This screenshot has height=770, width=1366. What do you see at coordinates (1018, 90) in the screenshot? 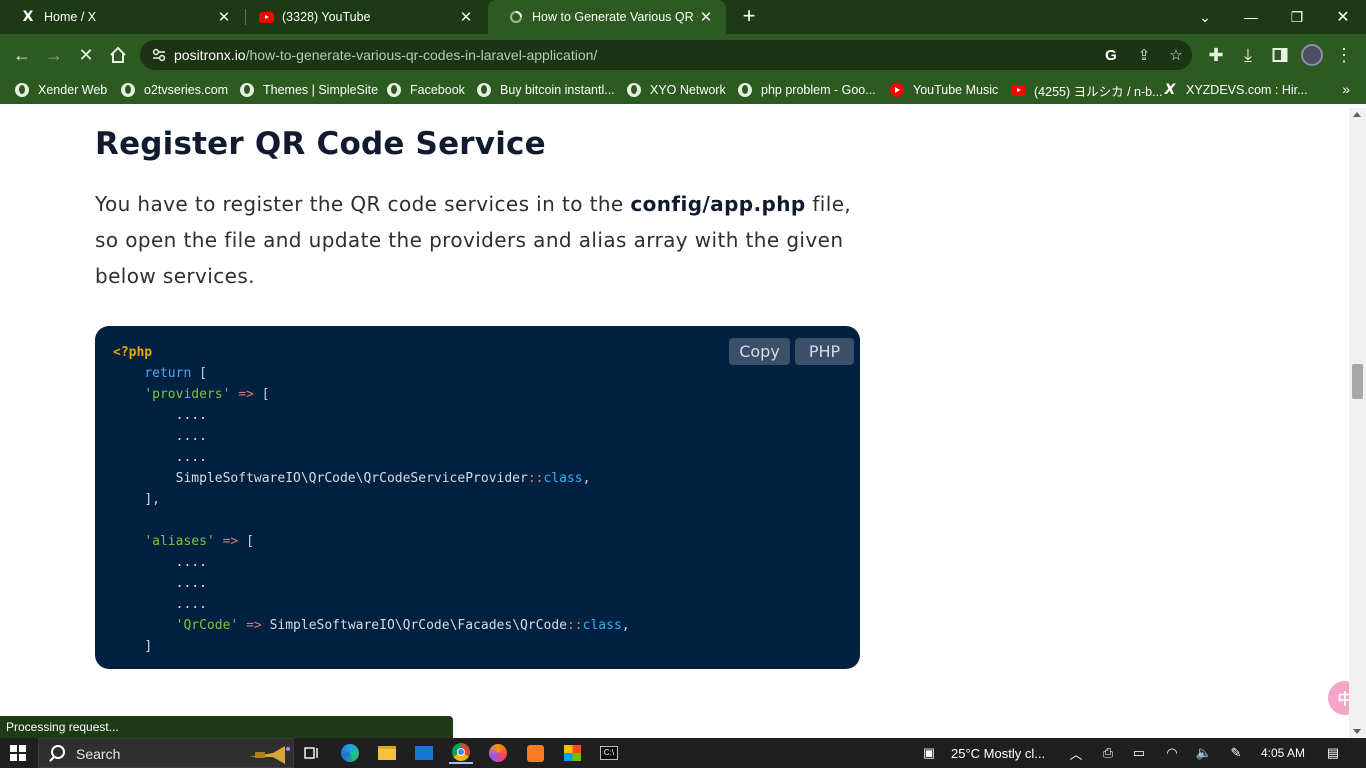
I see `youtube-icon` at bounding box center [1018, 90].